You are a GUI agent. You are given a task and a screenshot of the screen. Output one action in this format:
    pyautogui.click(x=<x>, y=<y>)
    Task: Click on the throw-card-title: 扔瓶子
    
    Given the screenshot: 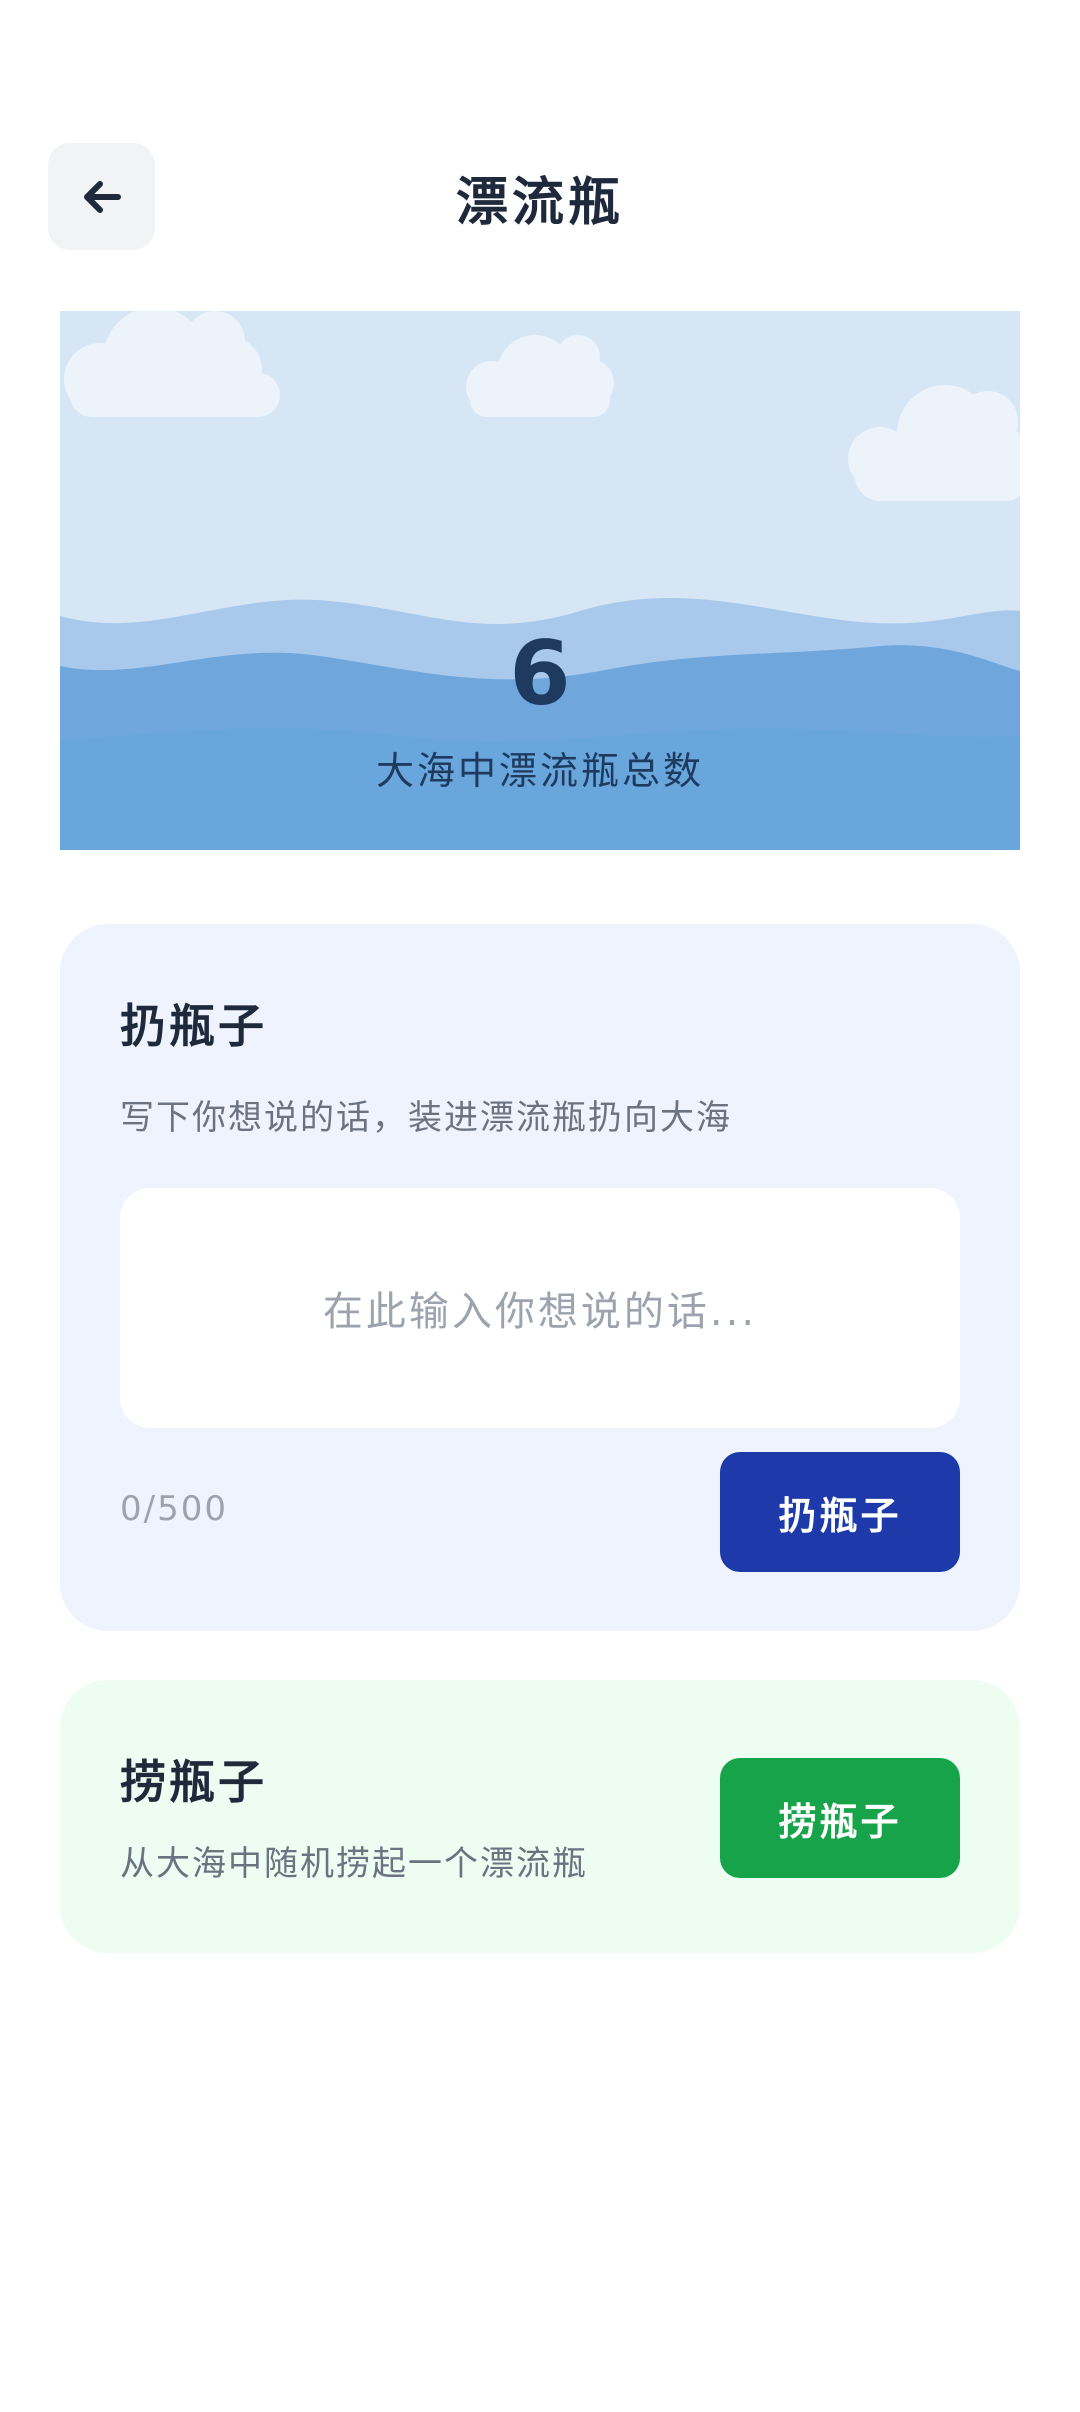 What is the action you would take?
    pyautogui.click(x=193, y=1026)
    